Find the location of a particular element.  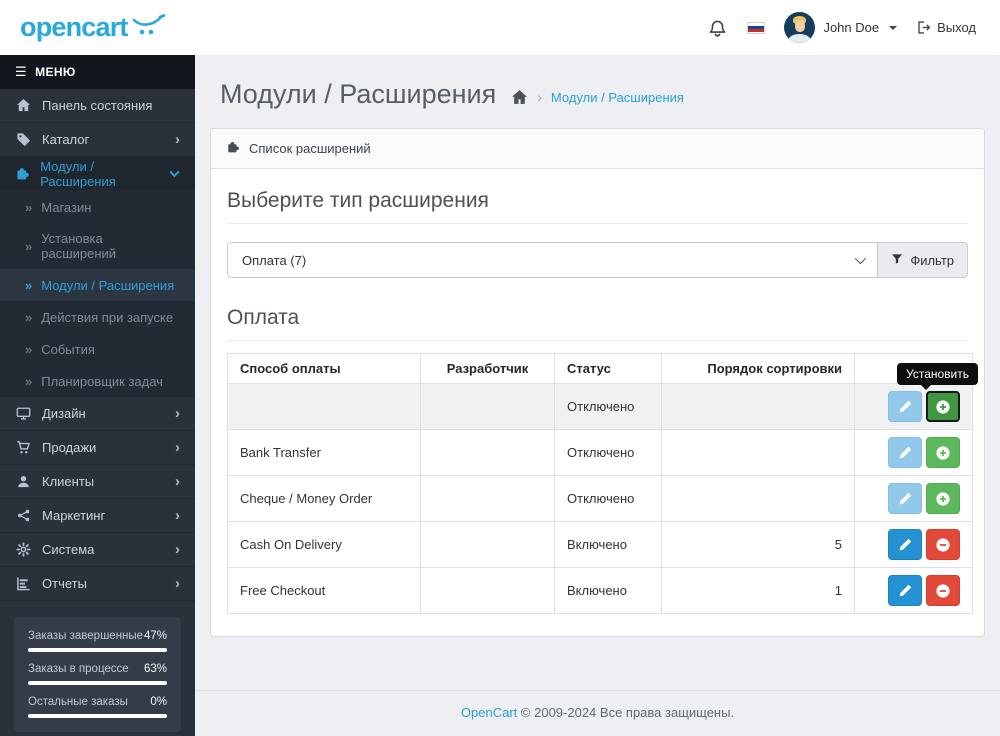

col-status: Статус is located at coordinates (608, 369).